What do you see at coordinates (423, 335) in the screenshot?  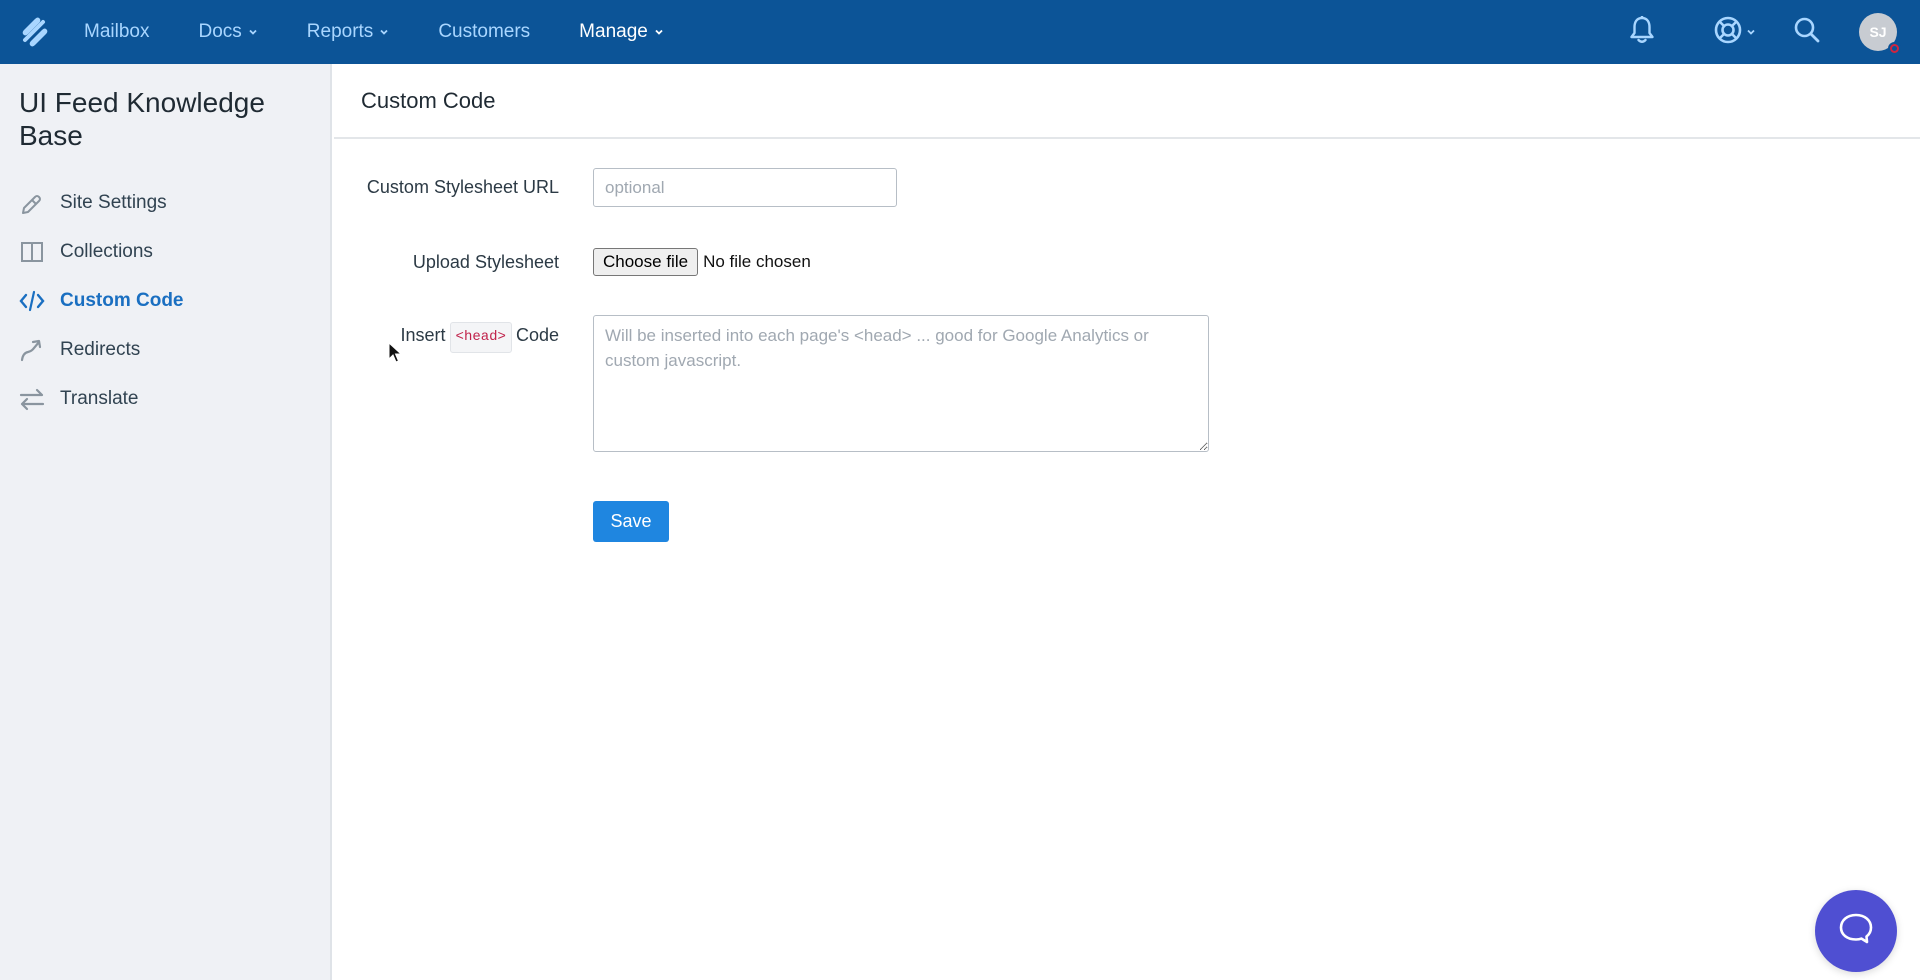 I see `head-code-label-prefix: Insert` at bounding box center [423, 335].